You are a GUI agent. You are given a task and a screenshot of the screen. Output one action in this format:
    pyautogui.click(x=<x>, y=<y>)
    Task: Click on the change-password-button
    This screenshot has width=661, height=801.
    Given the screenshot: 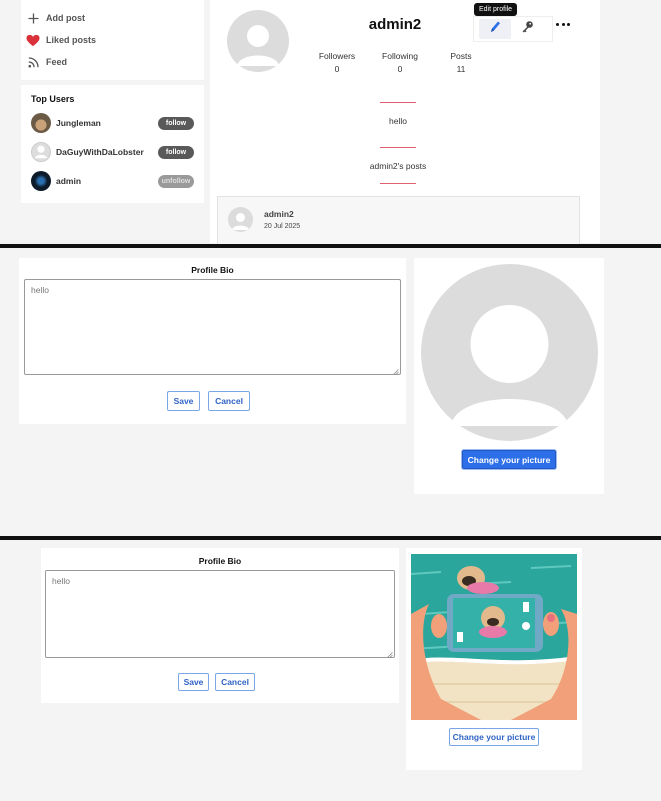 What is the action you would take?
    pyautogui.click(x=527, y=29)
    